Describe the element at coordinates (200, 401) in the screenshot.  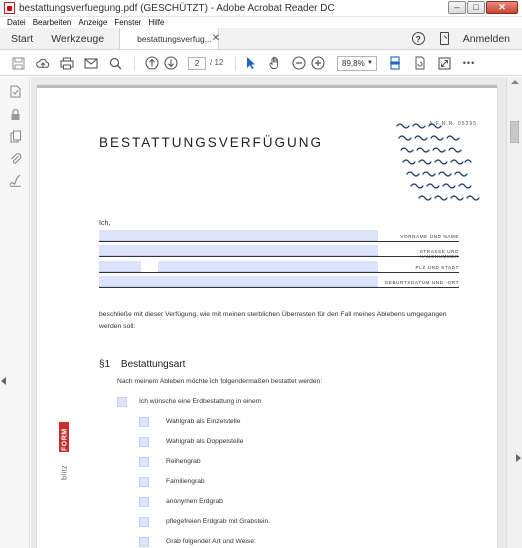
I see `erdbestattung-label: Ich wünsche eine Erdbestattung in einem` at that location.